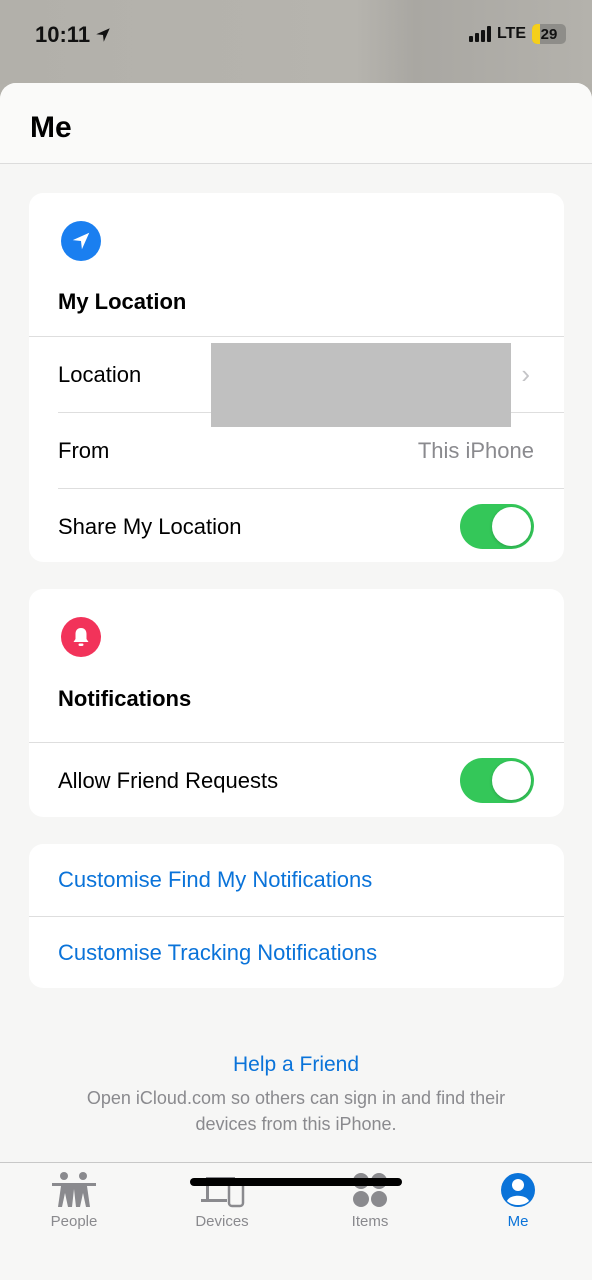 The height and width of the screenshot is (1280, 592). I want to click on tab-me: Me, so click(518, 1200).